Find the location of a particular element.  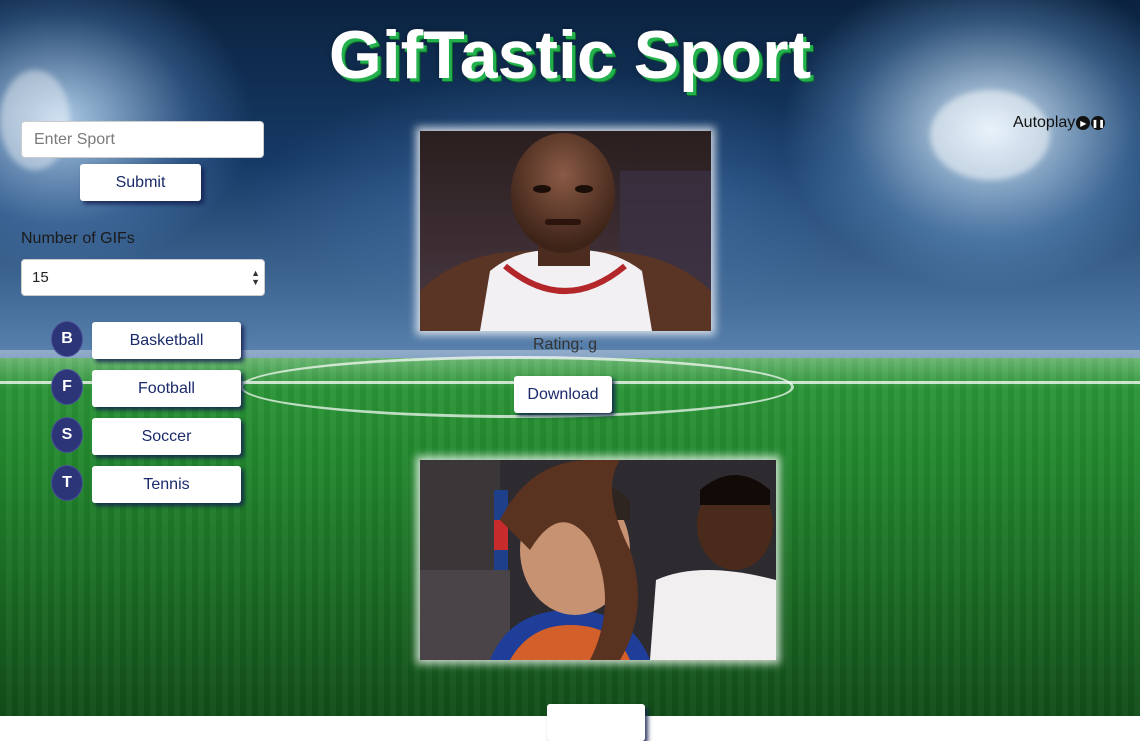

gif-count-label: Number of GIFs is located at coordinates (78, 238).